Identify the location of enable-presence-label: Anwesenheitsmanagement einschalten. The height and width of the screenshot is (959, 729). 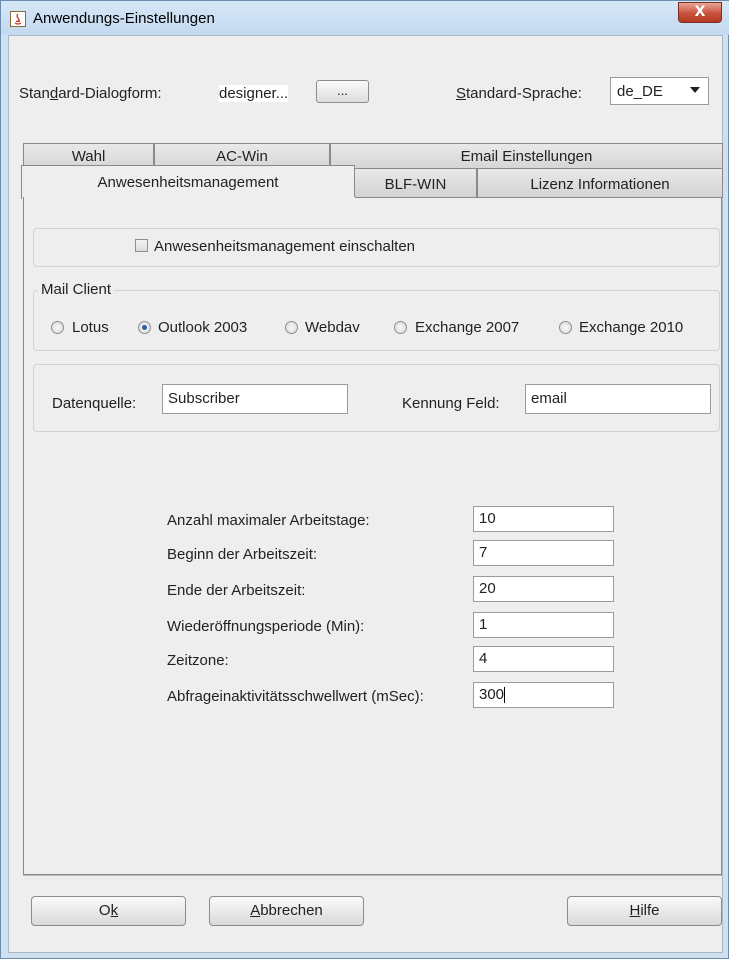
(284, 246).